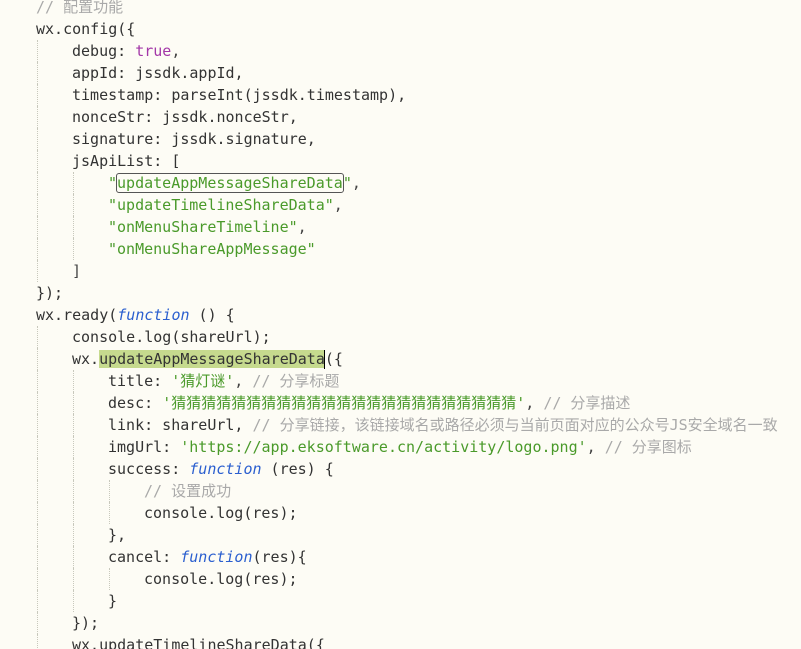 This screenshot has width=801, height=649. Describe the element at coordinates (203, 381) in the screenshot. I see `code-token: '猜灯谜'` at that location.